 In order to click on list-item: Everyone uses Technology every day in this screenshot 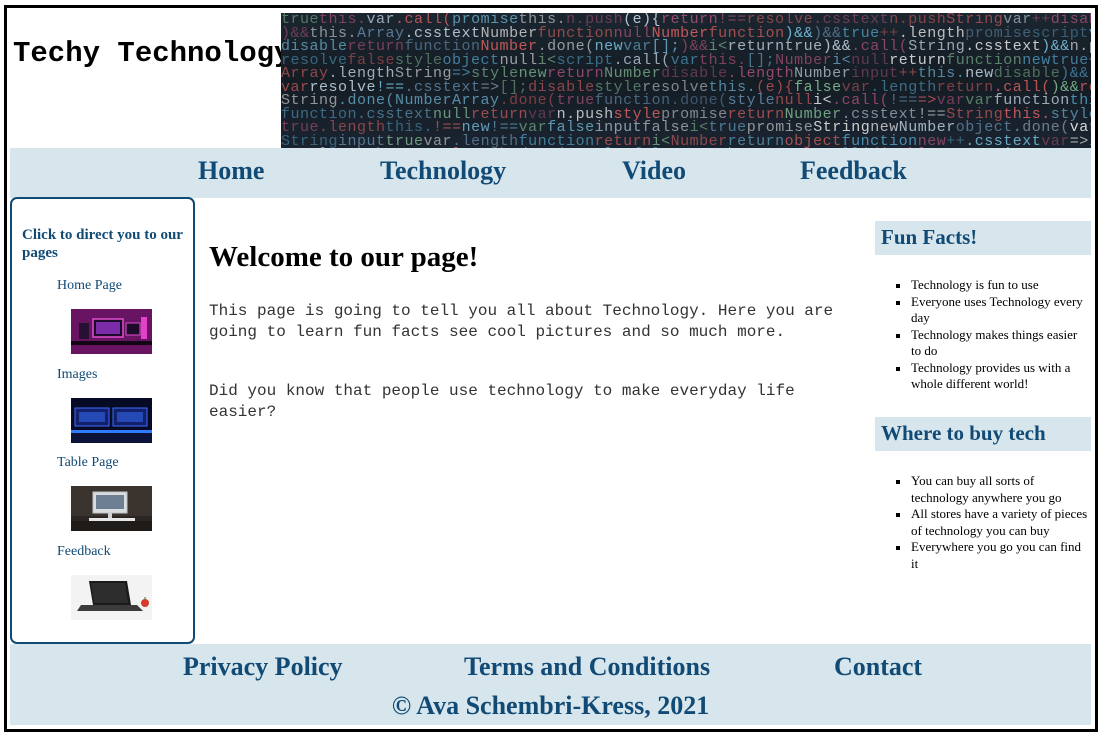, I will do `click(990, 310)`.